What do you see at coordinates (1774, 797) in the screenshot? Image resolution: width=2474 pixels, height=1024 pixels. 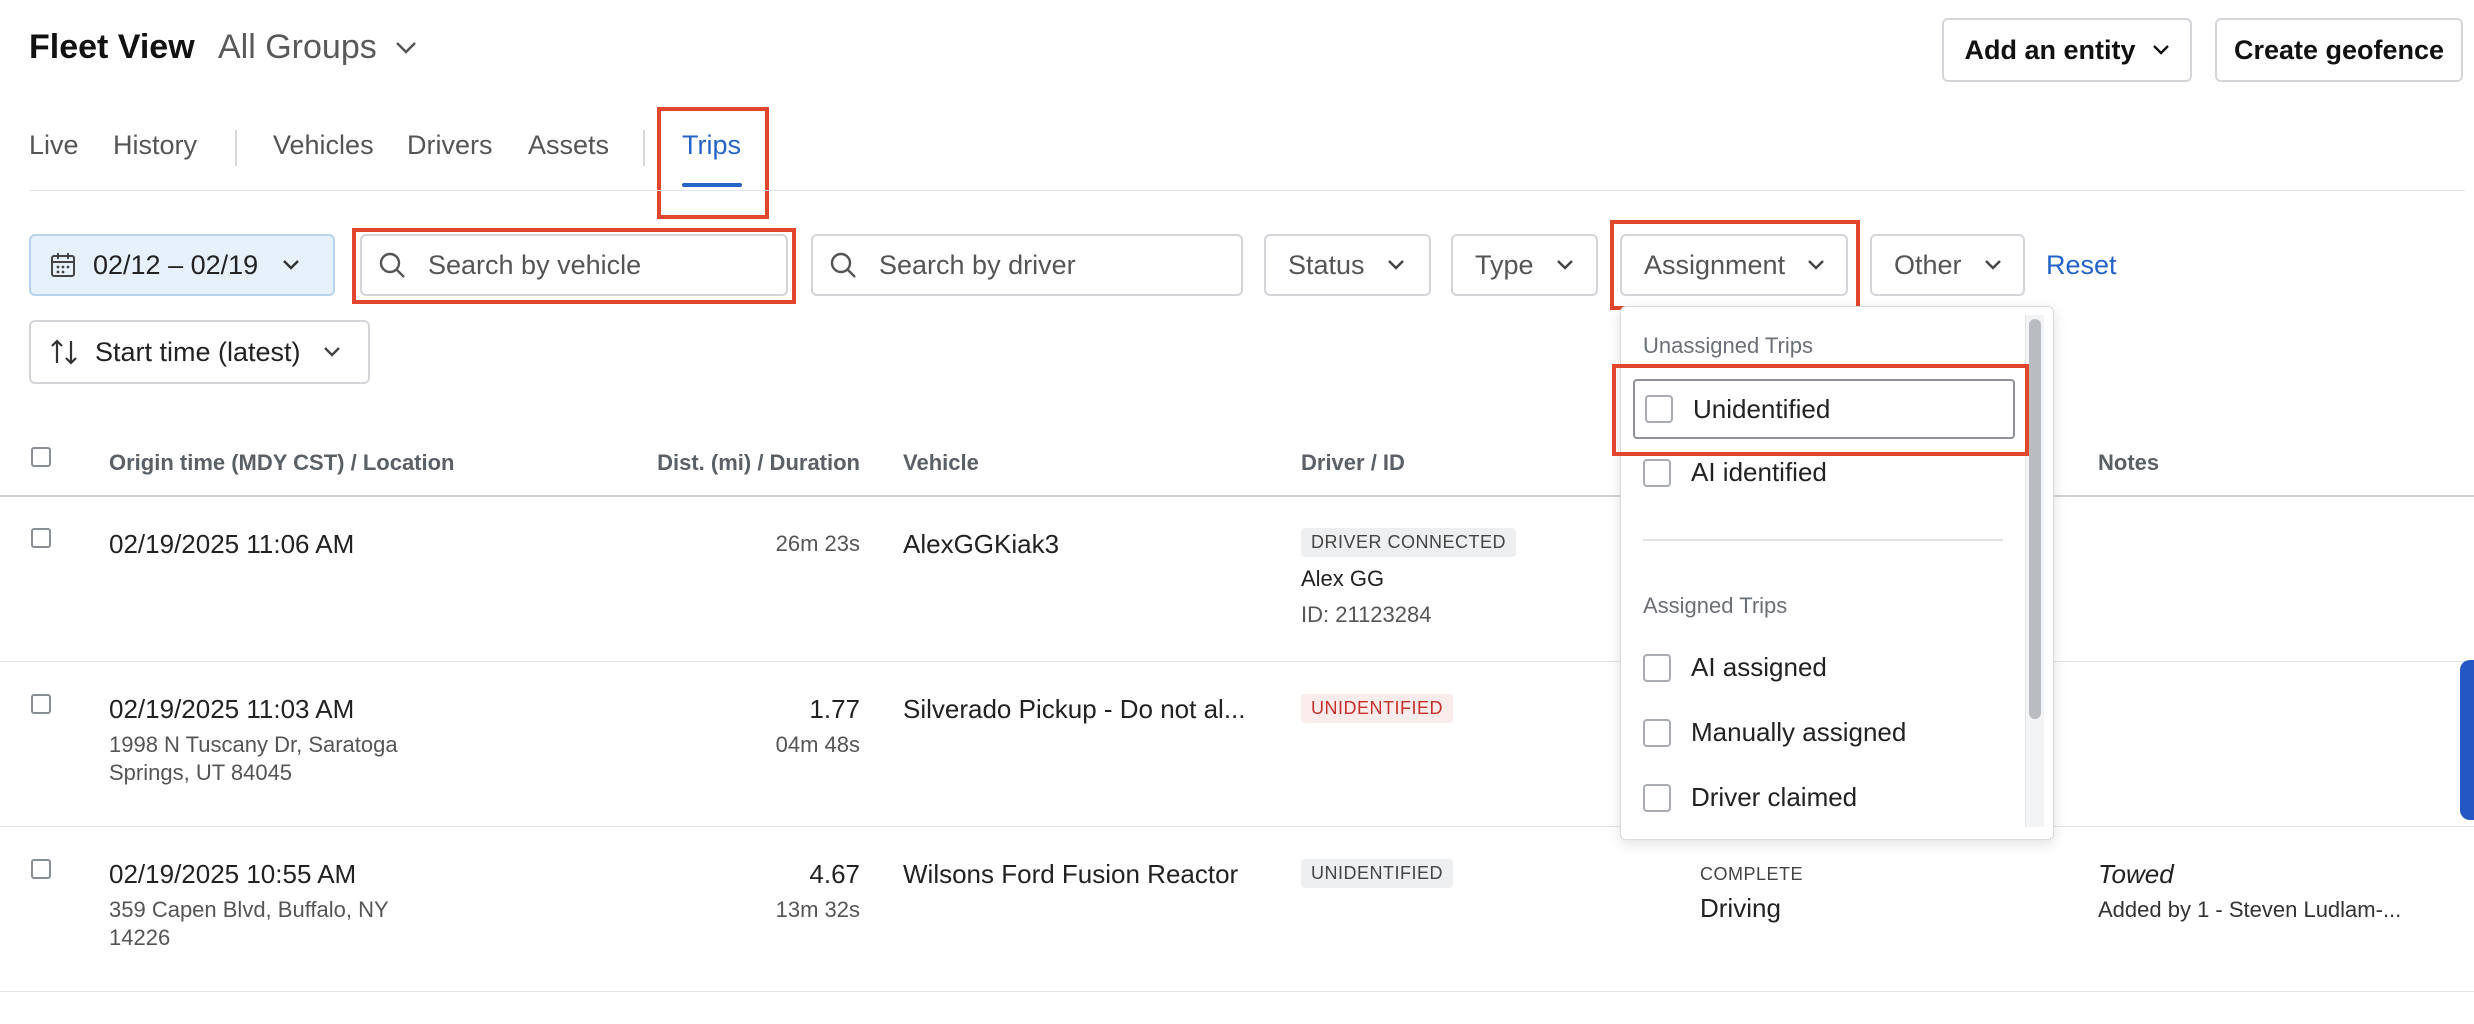 I see `option-driver-claimed-label: Driver claimed` at bounding box center [1774, 797].